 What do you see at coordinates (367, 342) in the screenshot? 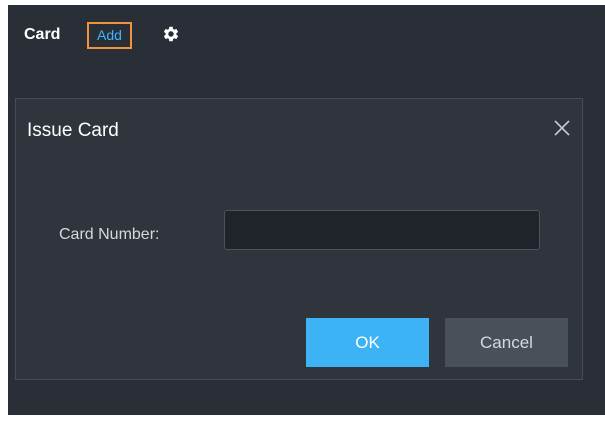
I see `ok-button: OK` at bounding box center [367, 342].